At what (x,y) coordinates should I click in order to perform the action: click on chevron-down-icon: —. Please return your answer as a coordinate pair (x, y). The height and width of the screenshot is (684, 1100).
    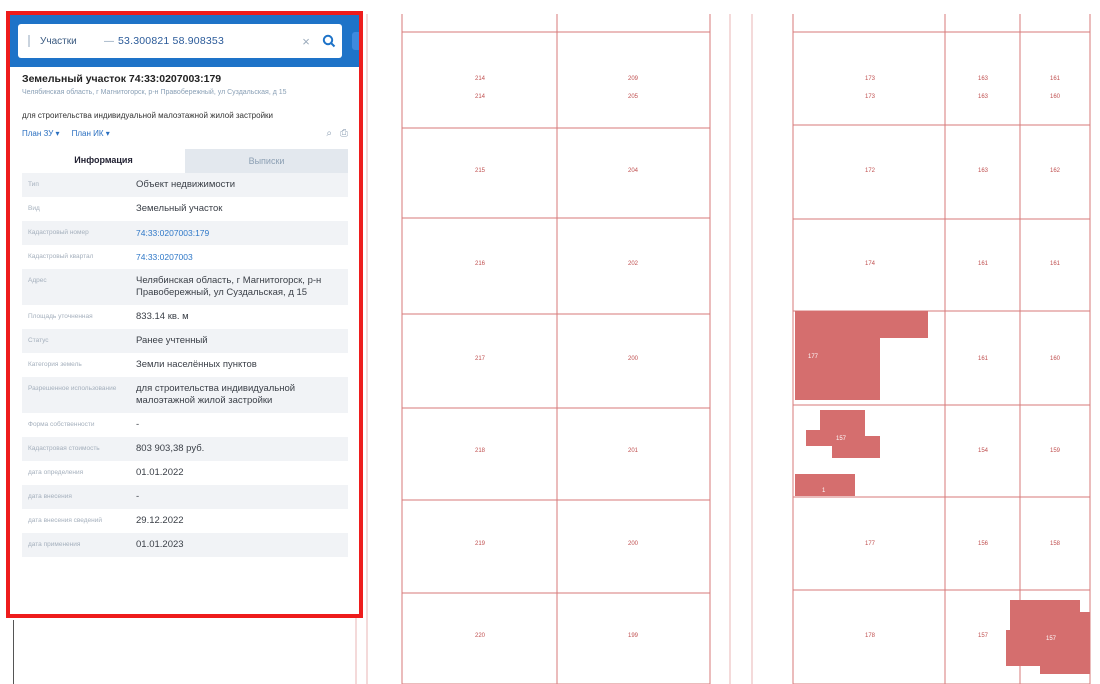
    Looking at the image, I should click on (109, 41).